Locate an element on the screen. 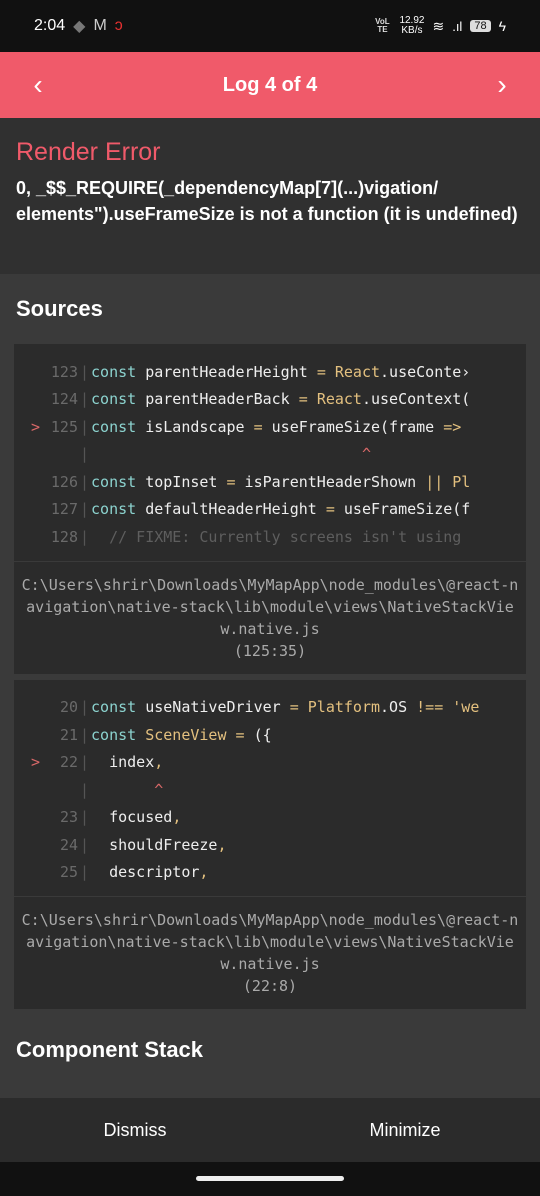  bottom-actions: Dismiss Minimize is located at coordinates (270, 1130).